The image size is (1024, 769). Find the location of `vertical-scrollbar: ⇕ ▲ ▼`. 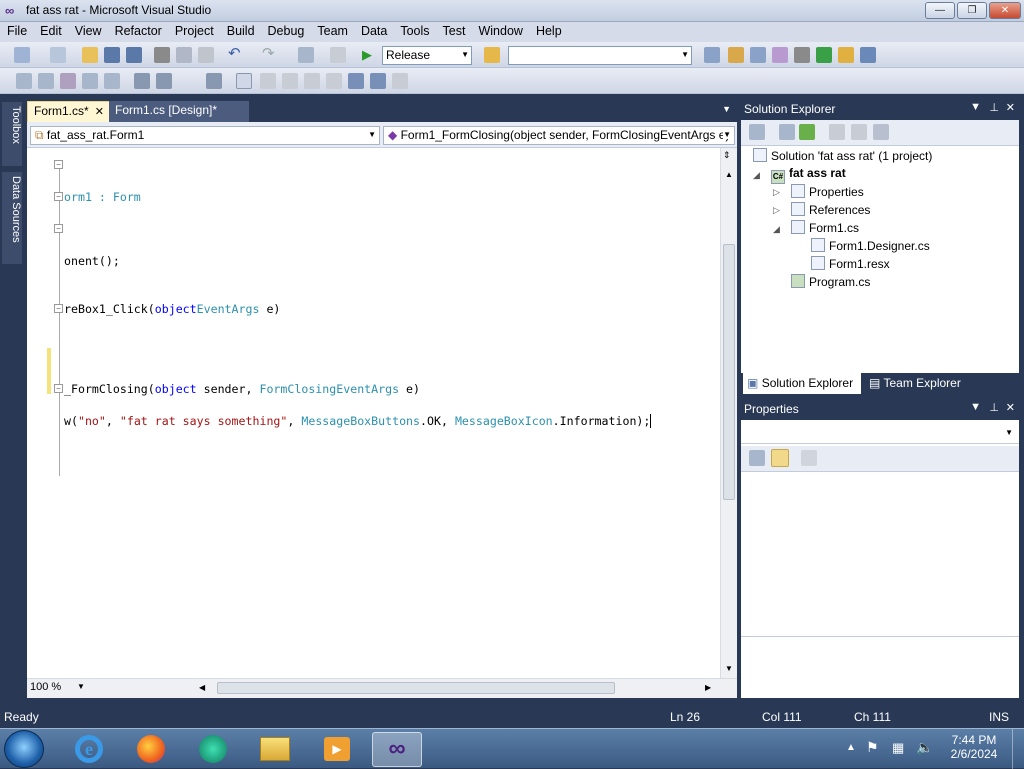

vertical-scrollbar: ⇕ ▲ ▼ is located at coordinates (728, 413).